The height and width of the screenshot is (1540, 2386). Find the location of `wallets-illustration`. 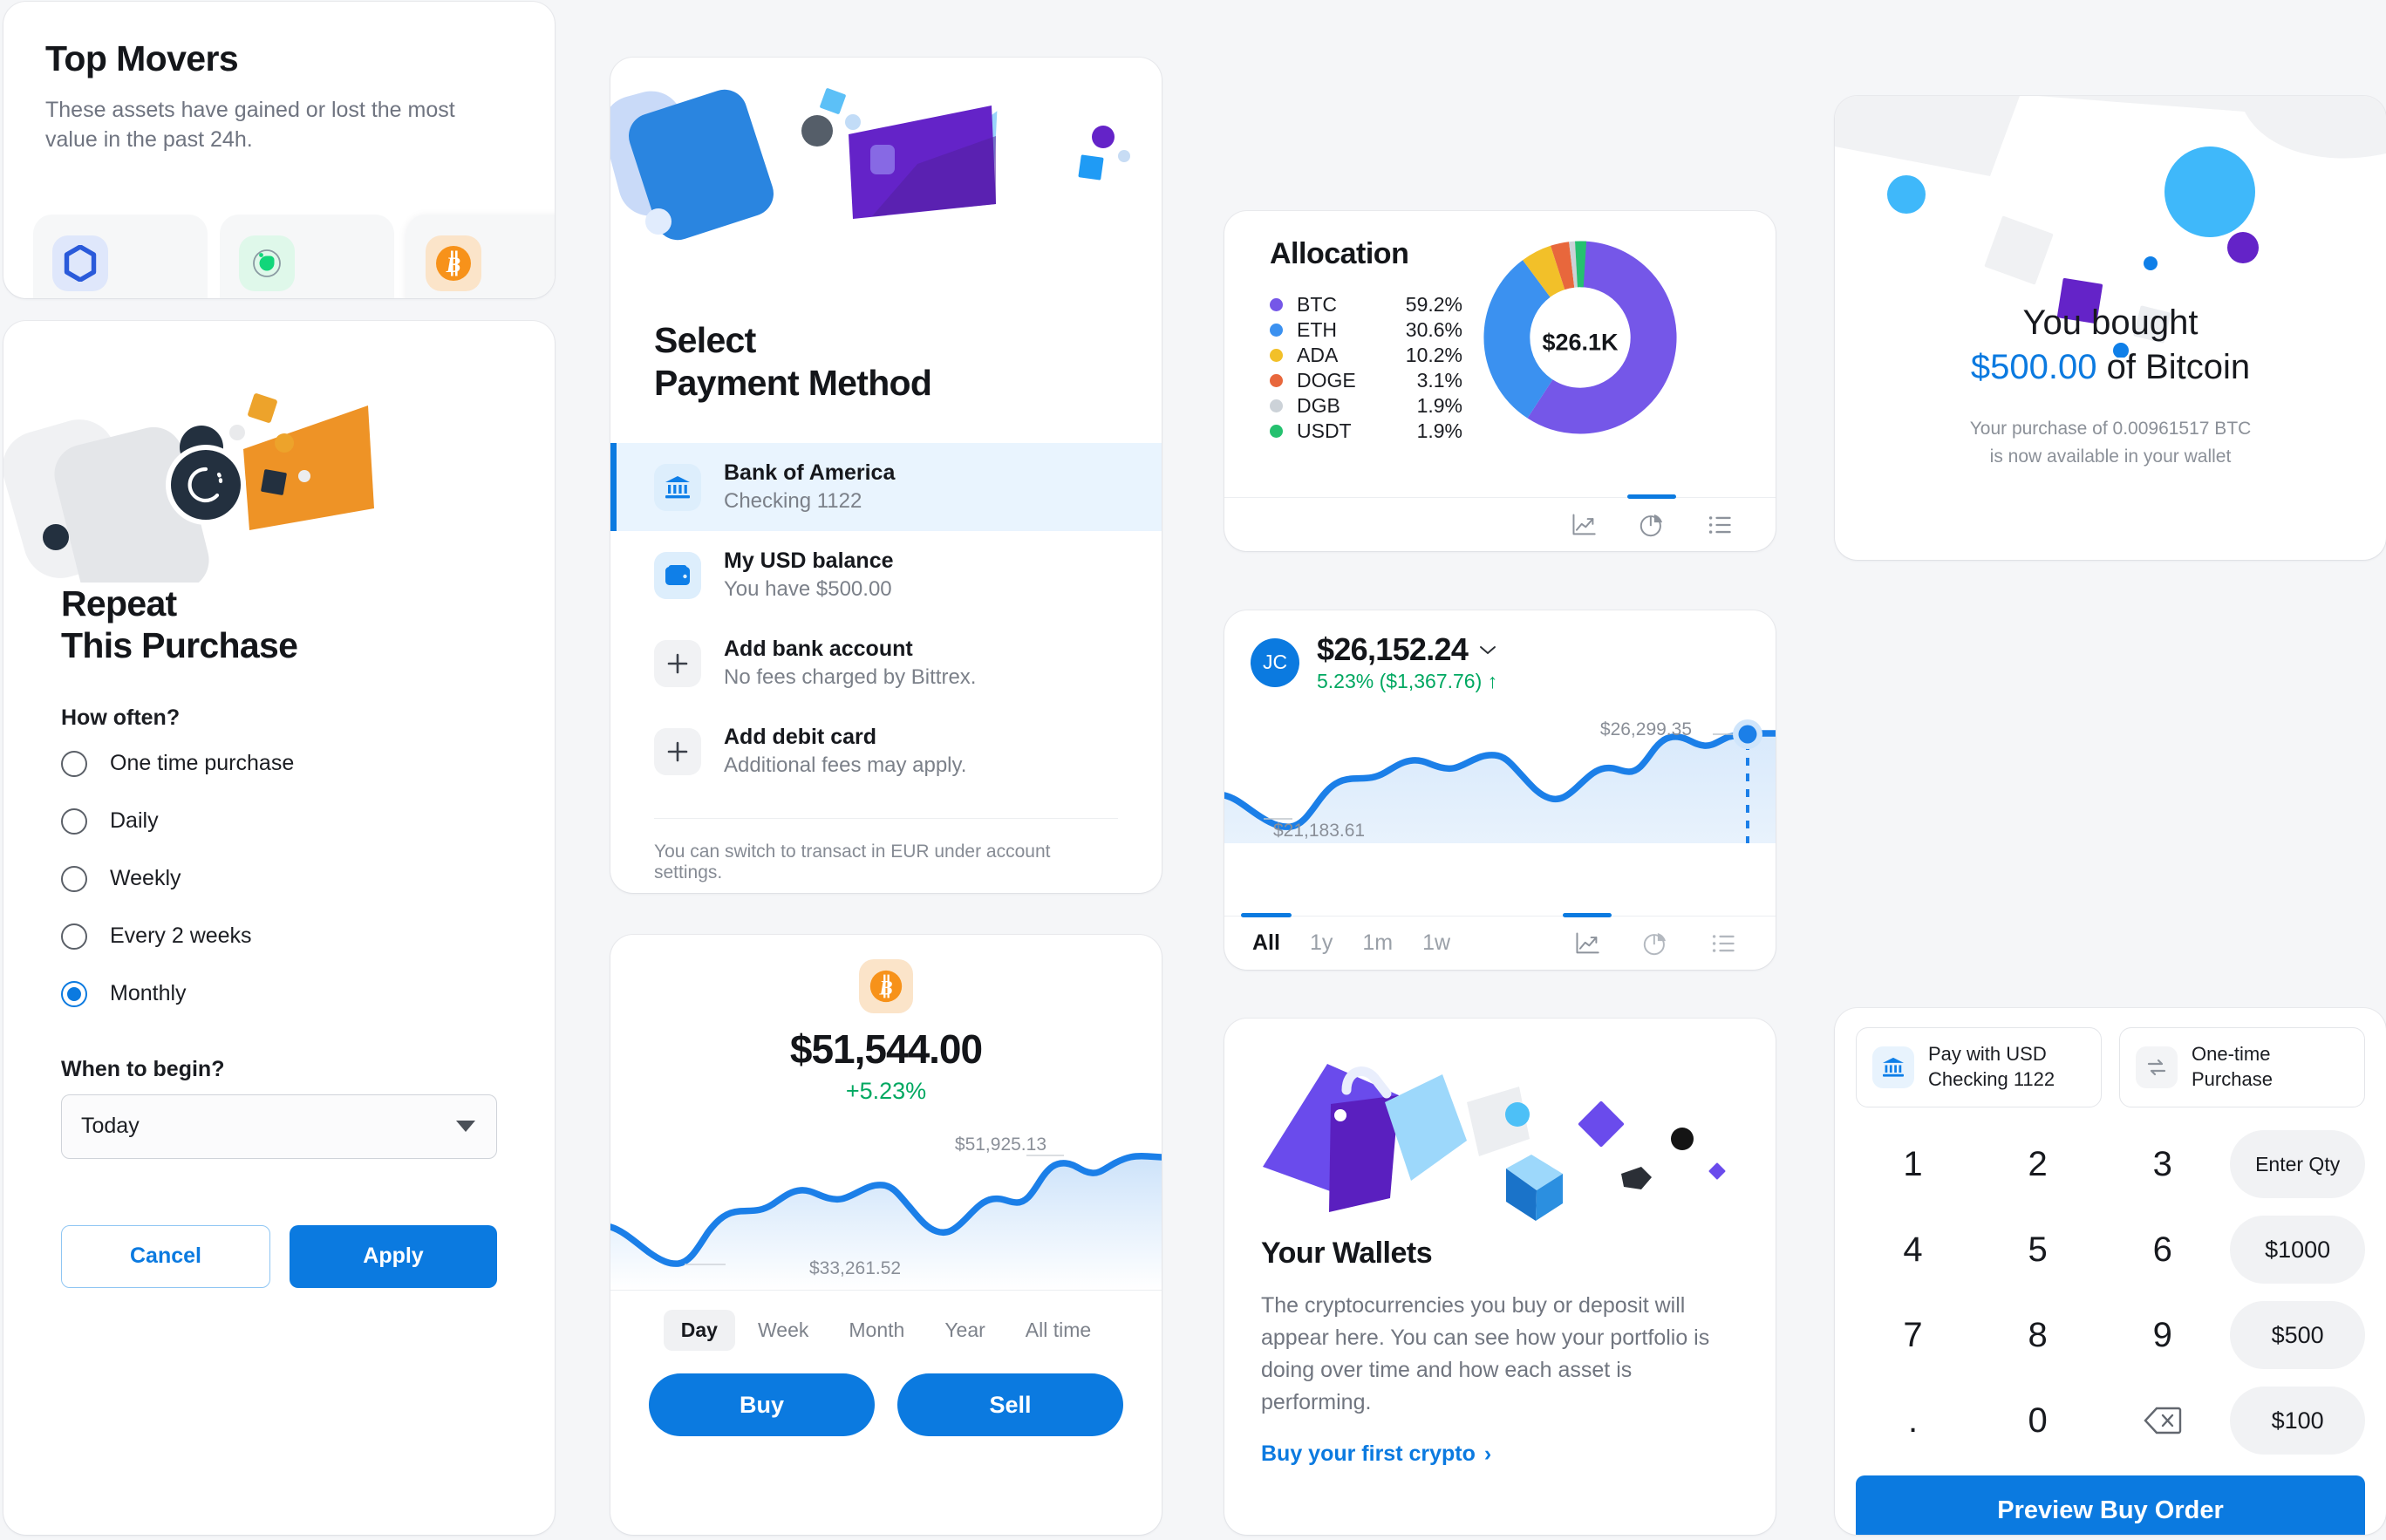

wallets-illustration is located at coordinates (1500, 1128).